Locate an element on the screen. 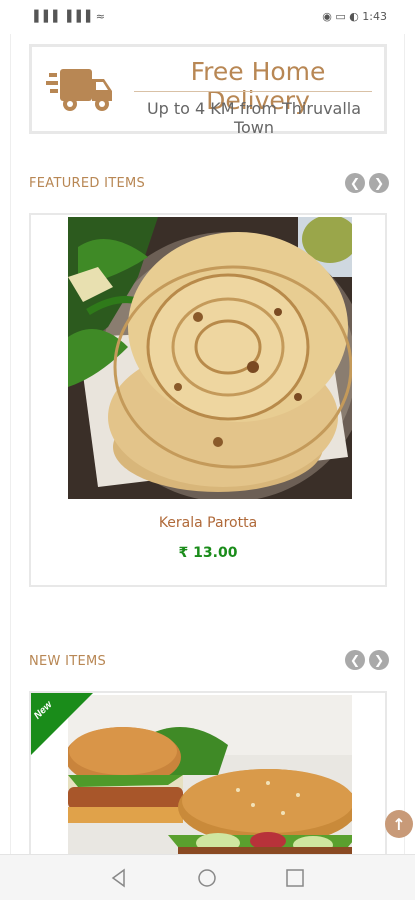 The image size is (415, 900). banner-divider is located at coordinates (253, 91).